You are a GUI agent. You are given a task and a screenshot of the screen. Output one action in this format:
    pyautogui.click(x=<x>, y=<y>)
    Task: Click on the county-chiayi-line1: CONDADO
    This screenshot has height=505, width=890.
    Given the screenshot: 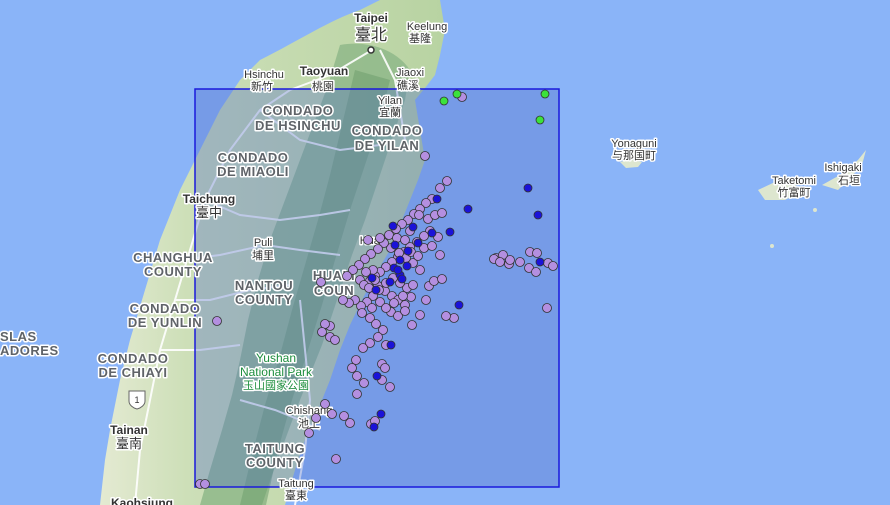 What is the action you would take?
    pyautogui.click(x=133, y=358)
    